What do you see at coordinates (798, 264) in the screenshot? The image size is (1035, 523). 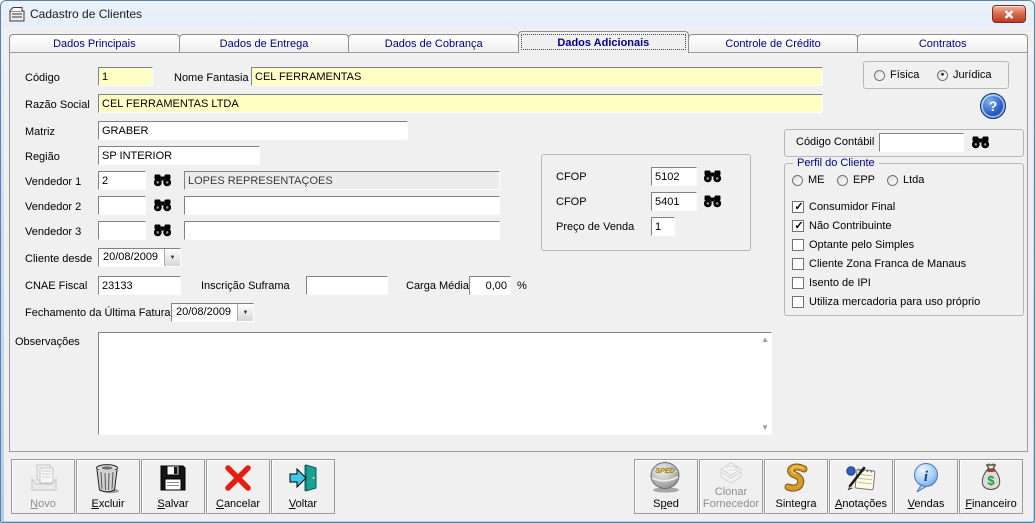 I see `checkbox-zona-franca-box` at bounding box center [798, 264].